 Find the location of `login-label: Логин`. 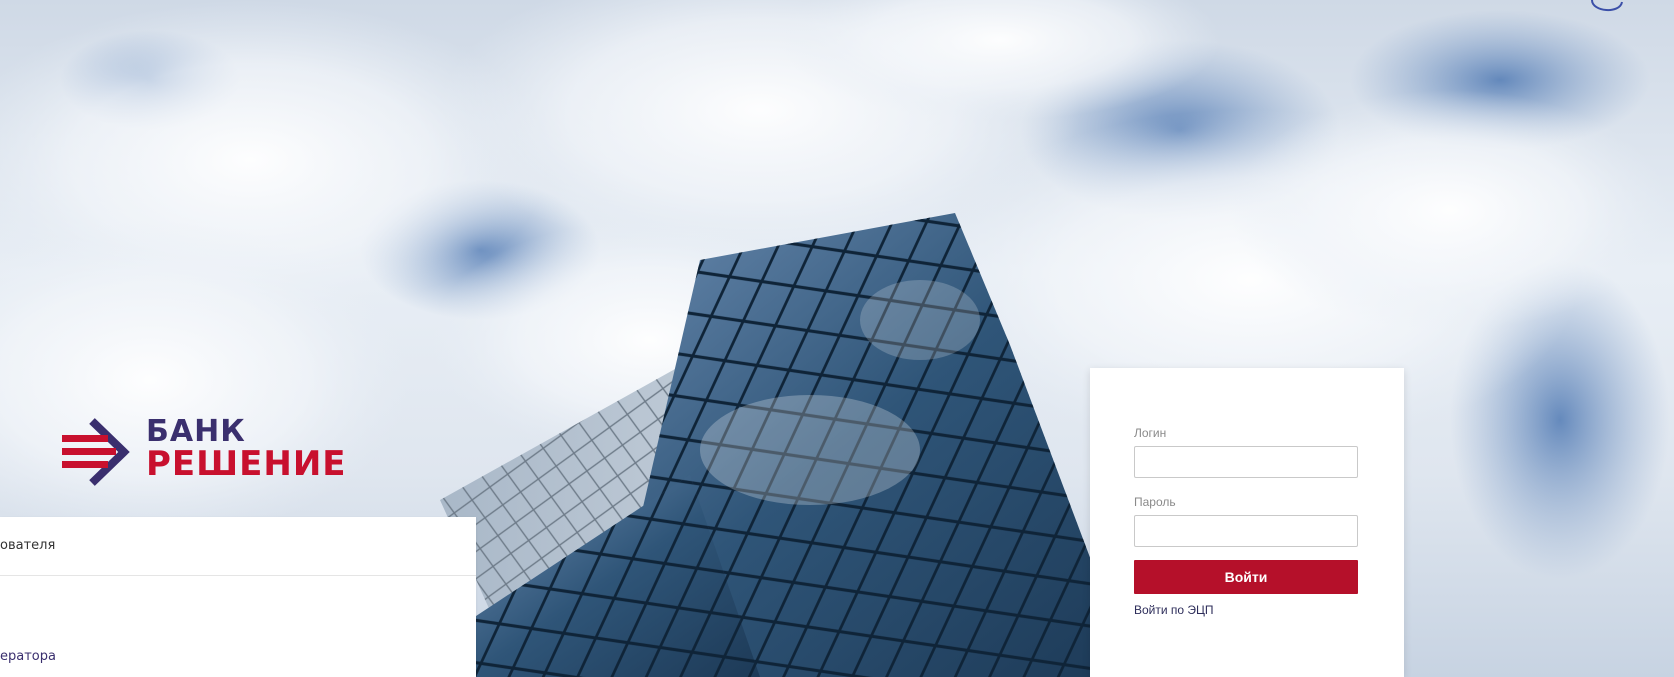

login-label: Логин is located at coordinates (1150, 433).